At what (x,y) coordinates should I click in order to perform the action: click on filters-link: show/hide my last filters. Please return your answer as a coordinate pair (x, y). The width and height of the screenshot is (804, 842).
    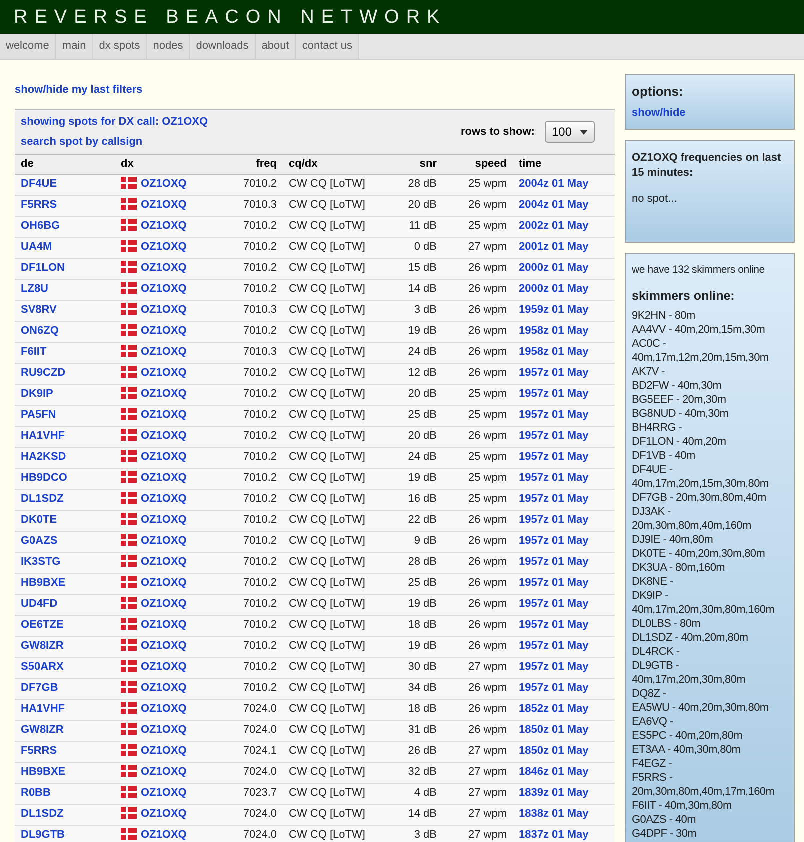
    Looking at the image, I should click on (315, 90).